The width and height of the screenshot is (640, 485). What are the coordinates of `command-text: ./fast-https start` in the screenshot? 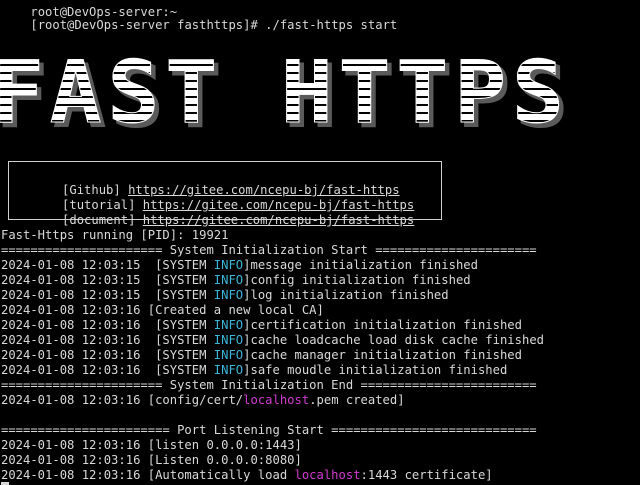 It's located at (331, 25).